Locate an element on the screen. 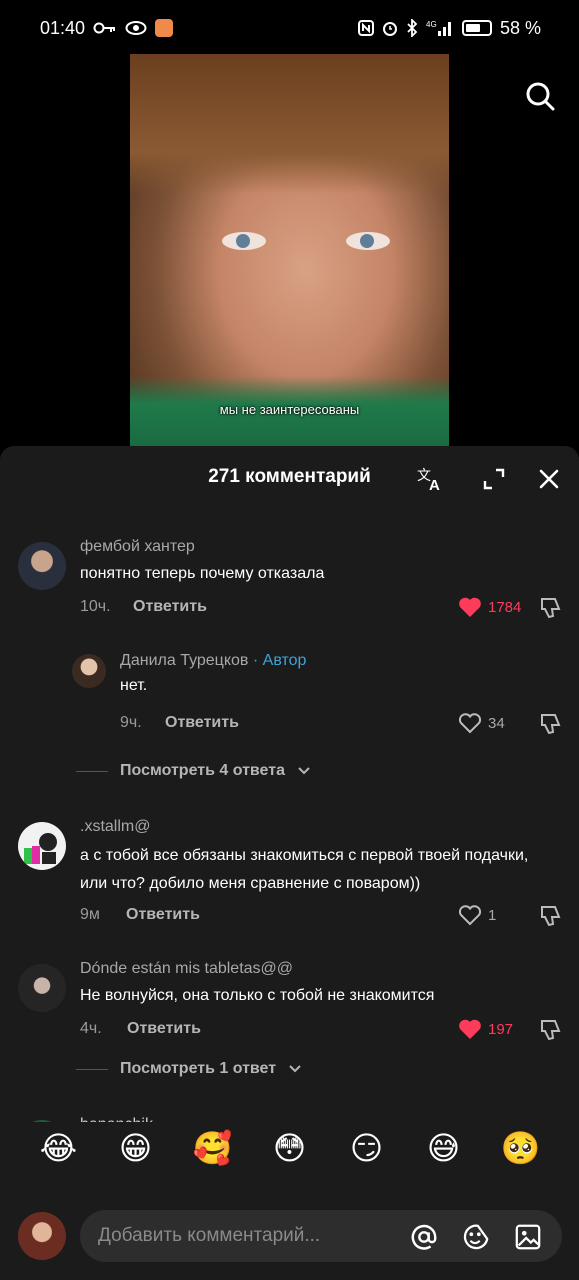 This screenshot has height=1280, width=579. emoji-flushed: 😳 is located at coordinates (290, 1148).